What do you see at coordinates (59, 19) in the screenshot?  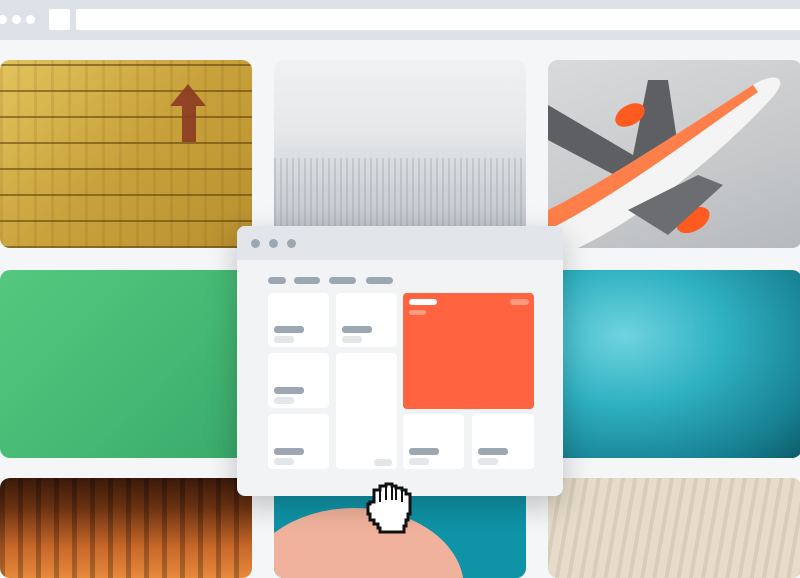 I see `tab-button` at bounding box center [59, 19].